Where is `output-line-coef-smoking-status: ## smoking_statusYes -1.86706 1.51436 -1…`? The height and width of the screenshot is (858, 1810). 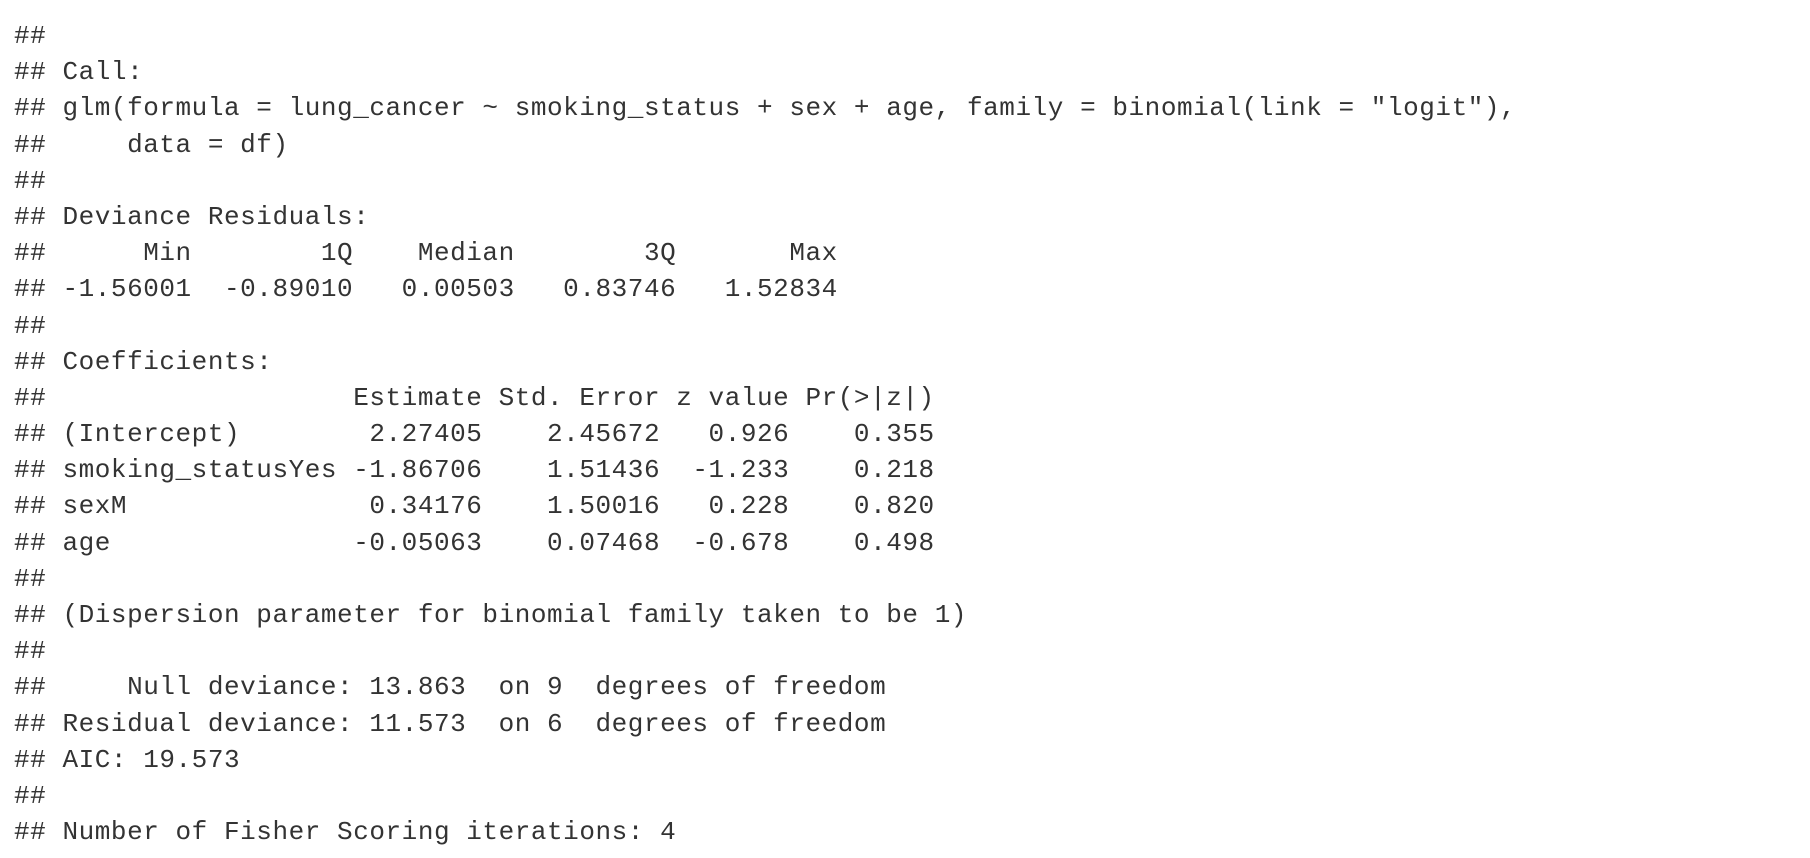
output-line-coef-smoking-status: ## smoking_statusYes -1.86706 1.51436 -1… is located at coordinates (474, 470).